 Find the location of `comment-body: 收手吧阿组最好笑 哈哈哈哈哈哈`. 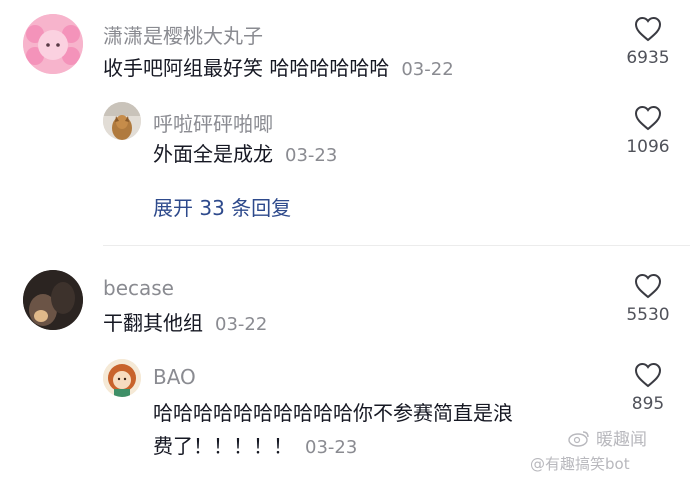

comment-body: 收手吧阿组最好笑 哈哈哈哈哈哈 is located at coordinates (246, 68).